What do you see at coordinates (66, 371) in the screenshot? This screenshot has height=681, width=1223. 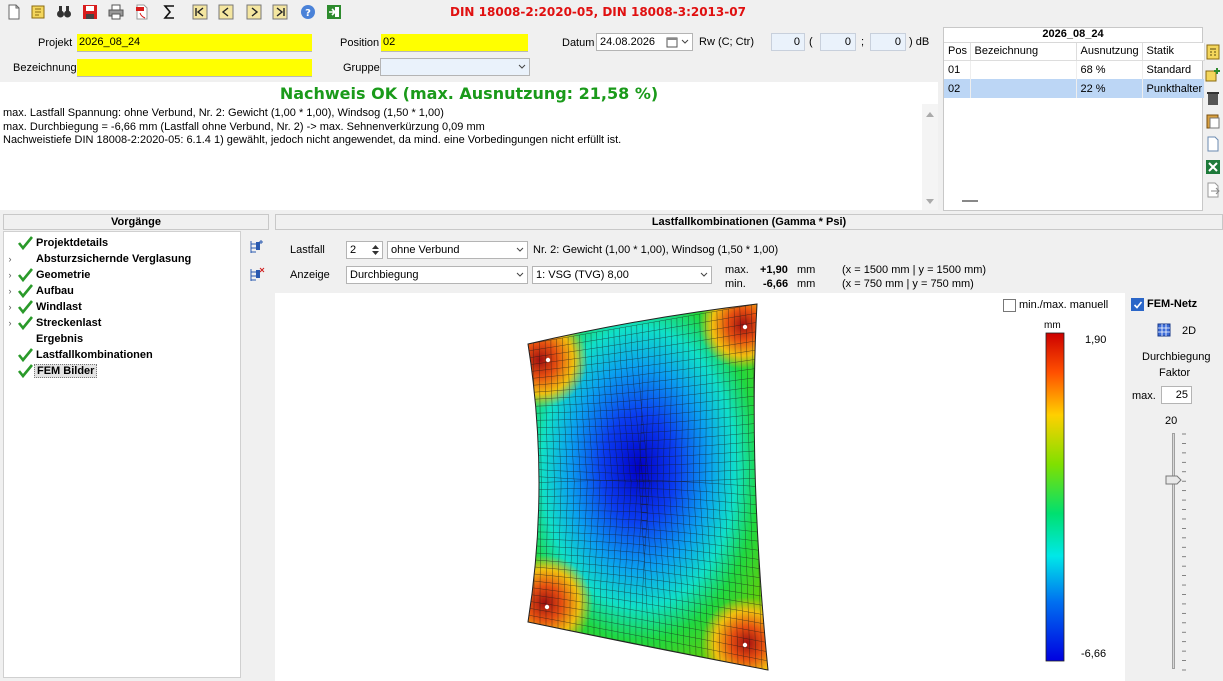 I see `tree-item-label: FEM Bilder` at bounding box center [66, 371].